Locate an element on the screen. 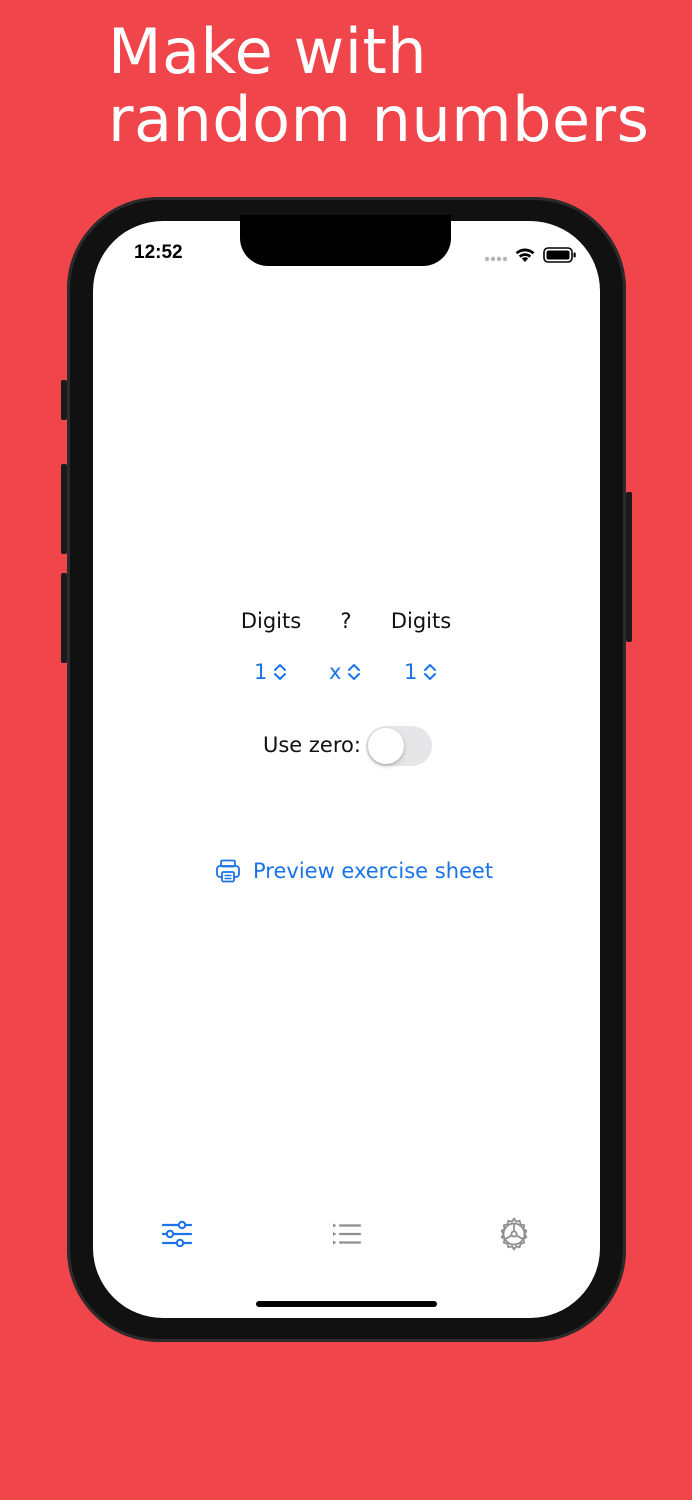 This screenshot has width=692, height=1500. home-indicator is located at coordinates (346, 1304).